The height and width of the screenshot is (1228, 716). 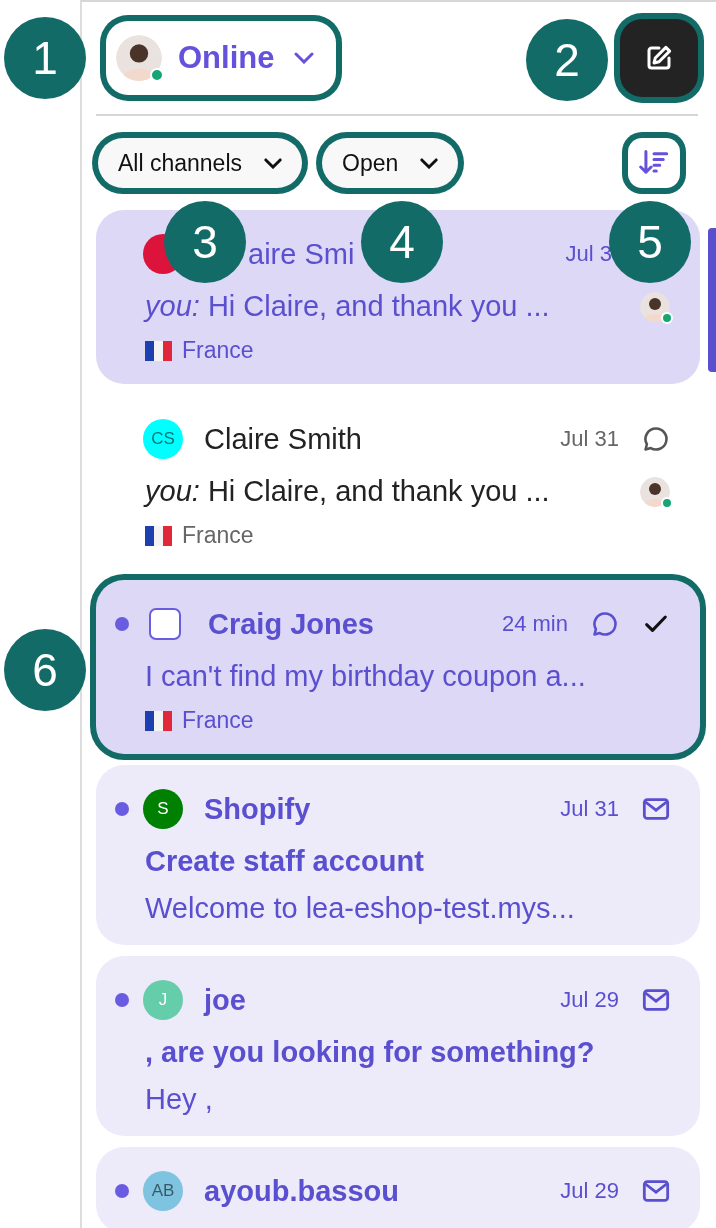 I want to click on contact-name: aire Smi, so click(x=301, y=254).